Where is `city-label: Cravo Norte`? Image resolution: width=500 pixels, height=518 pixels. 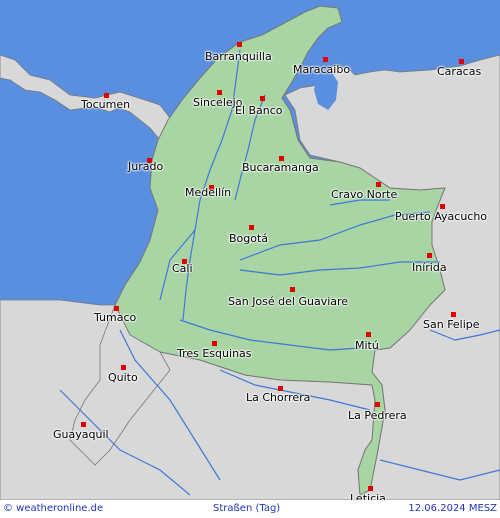 city-label: Cravo Norte is located at coordinates (364, 194).